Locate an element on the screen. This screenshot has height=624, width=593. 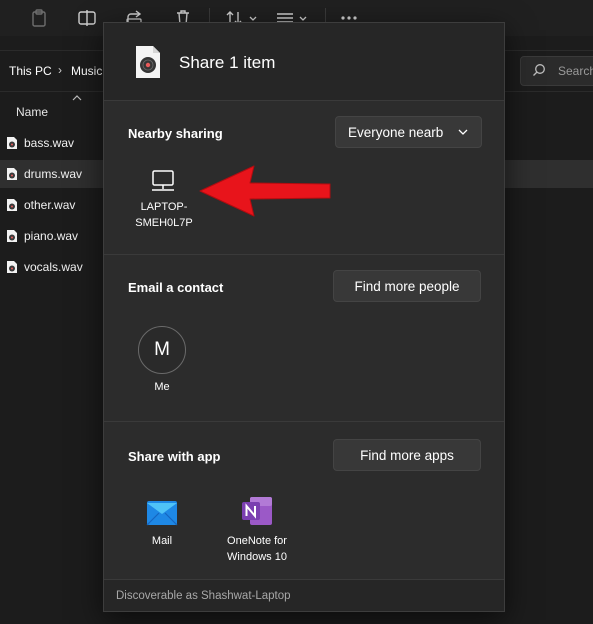
app-label-onenote-line2: Windows 10 is located at coordinates (257, 557).